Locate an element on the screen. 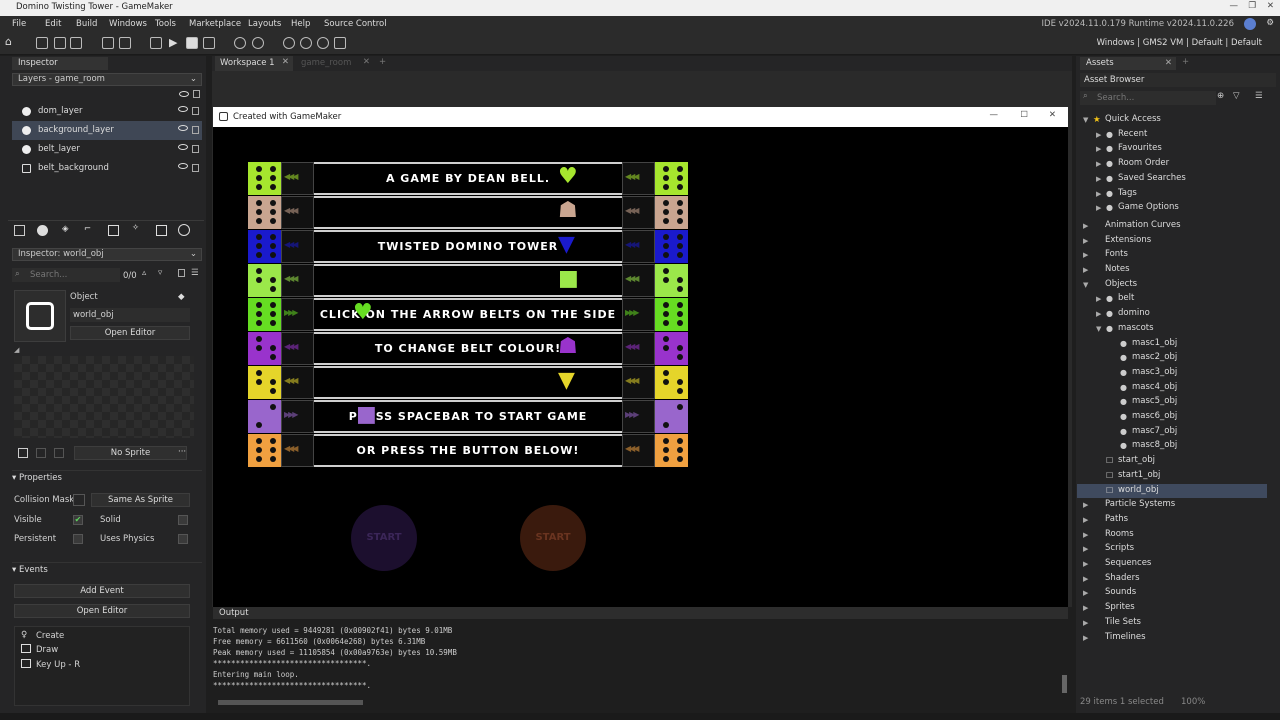  search-prev-icon: ▵ is located at coordinates (144, 273).